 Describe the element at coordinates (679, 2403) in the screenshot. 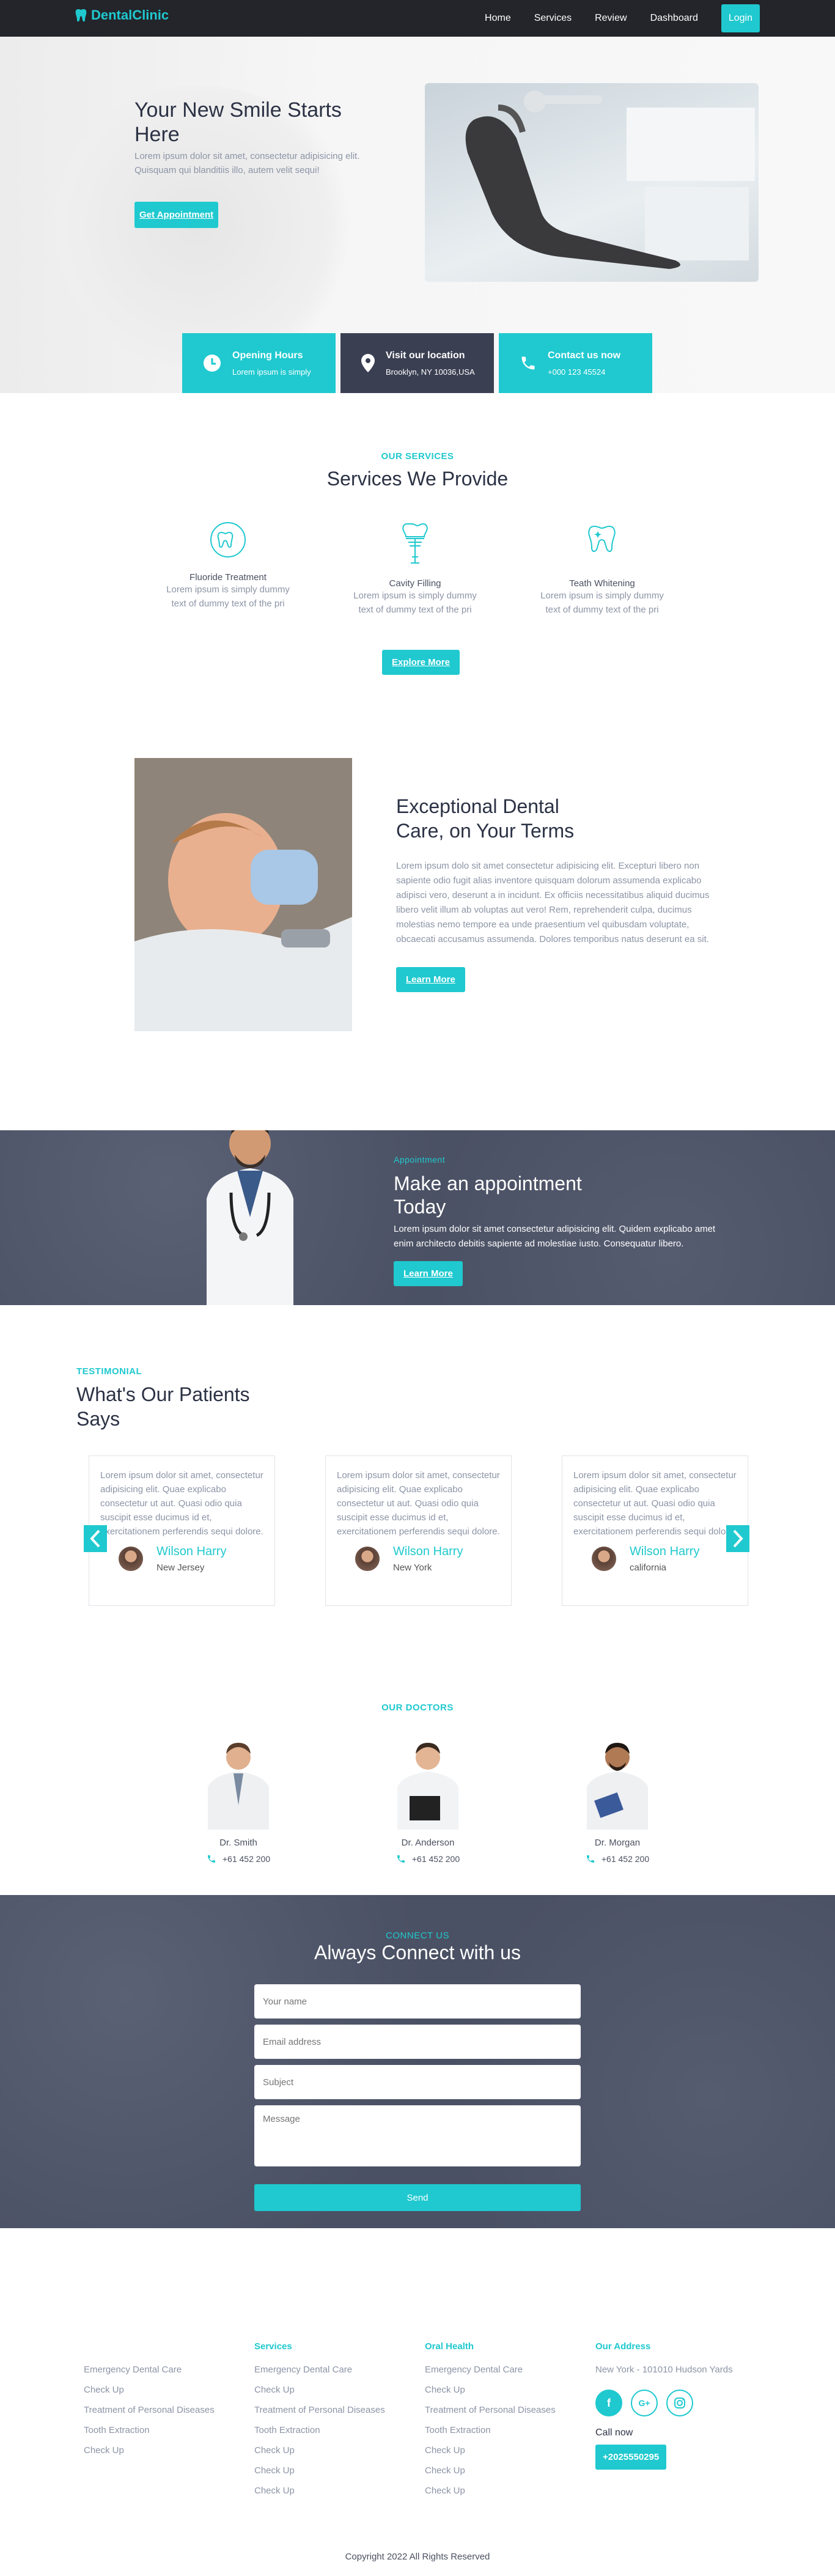

I see `instagram-icon` at that location.